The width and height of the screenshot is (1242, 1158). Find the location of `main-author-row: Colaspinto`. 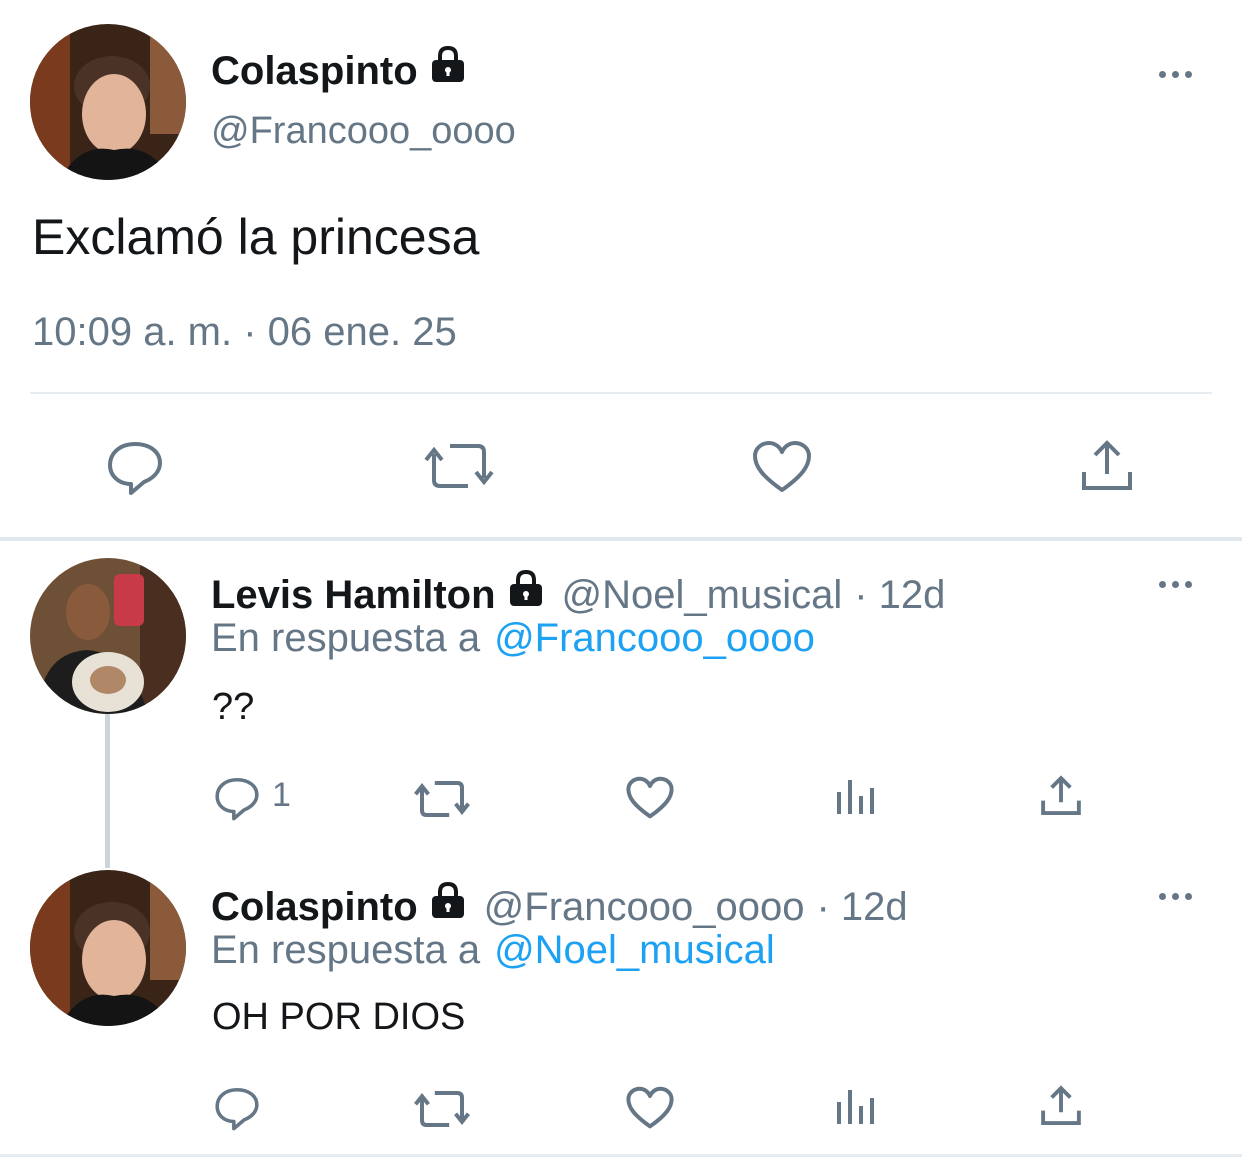

main-author-row: Colaspinto is located at coordinates (339, 69).